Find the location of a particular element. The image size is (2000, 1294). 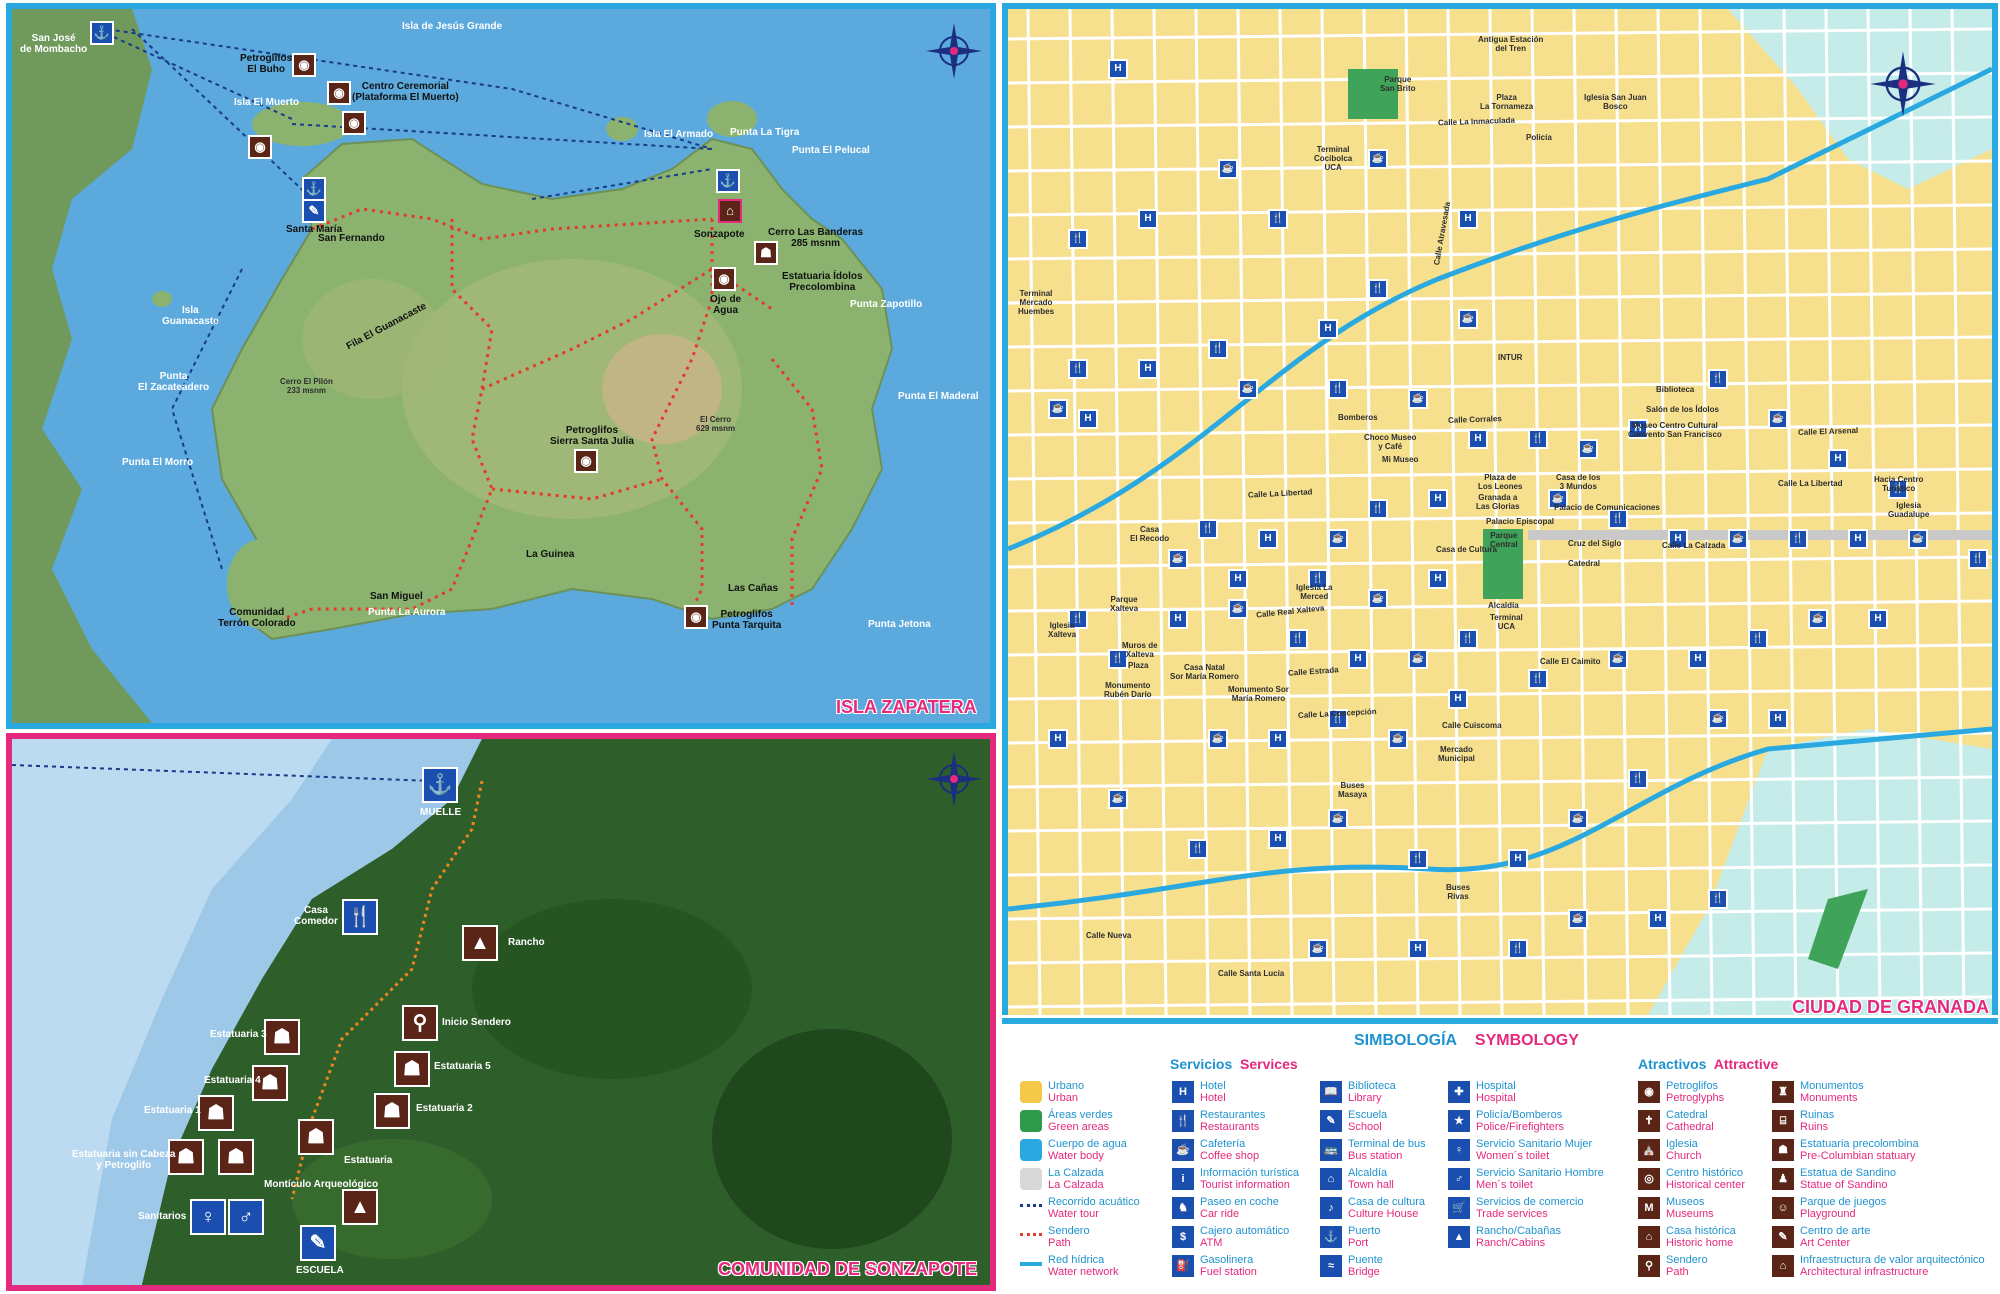

restaurant-icon: 🍴 is located at coordinates (360, 917).